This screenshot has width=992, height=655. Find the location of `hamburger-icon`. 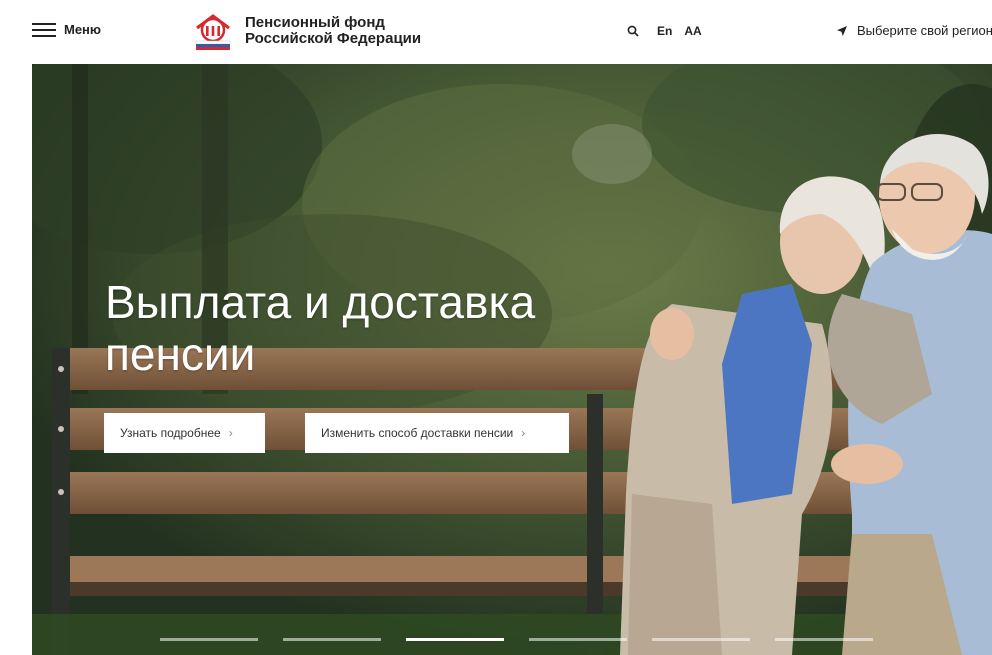

hamburger-icon is located at coordinates (44, 29).